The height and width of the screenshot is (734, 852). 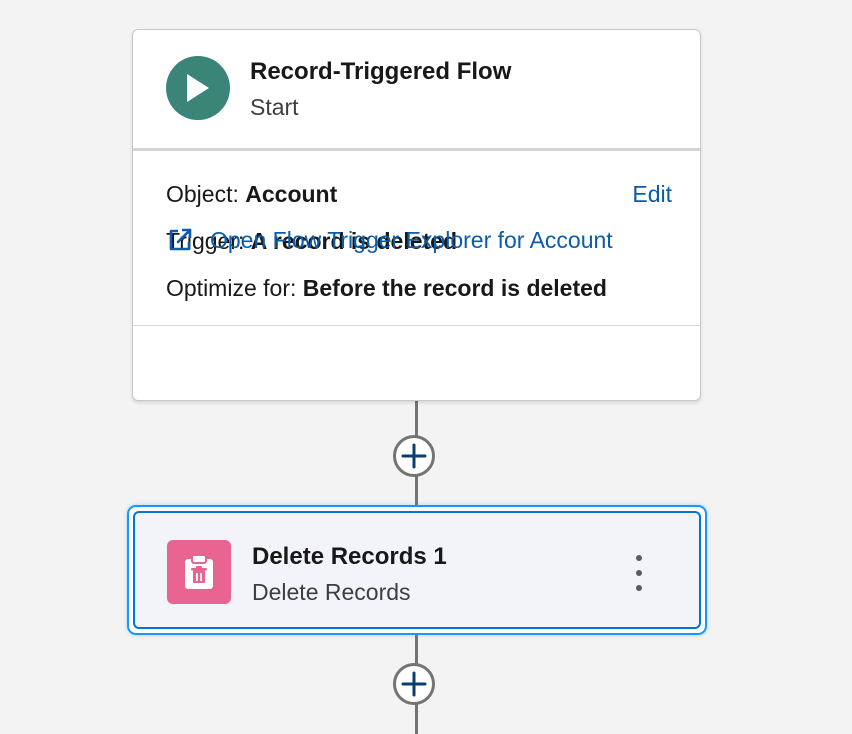 I want to click on delete-records-element-body: Delete Records 1 Delete Records, so click(x=417, y=570).